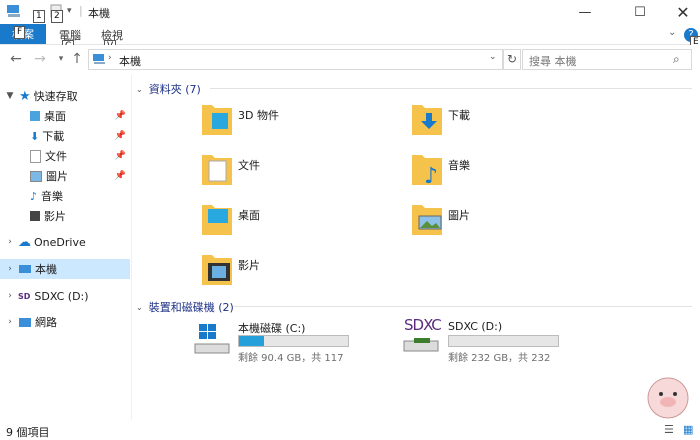  Describe the element at coordinates (131, 247) in the screenshot. I see `pane-divider` at that location.